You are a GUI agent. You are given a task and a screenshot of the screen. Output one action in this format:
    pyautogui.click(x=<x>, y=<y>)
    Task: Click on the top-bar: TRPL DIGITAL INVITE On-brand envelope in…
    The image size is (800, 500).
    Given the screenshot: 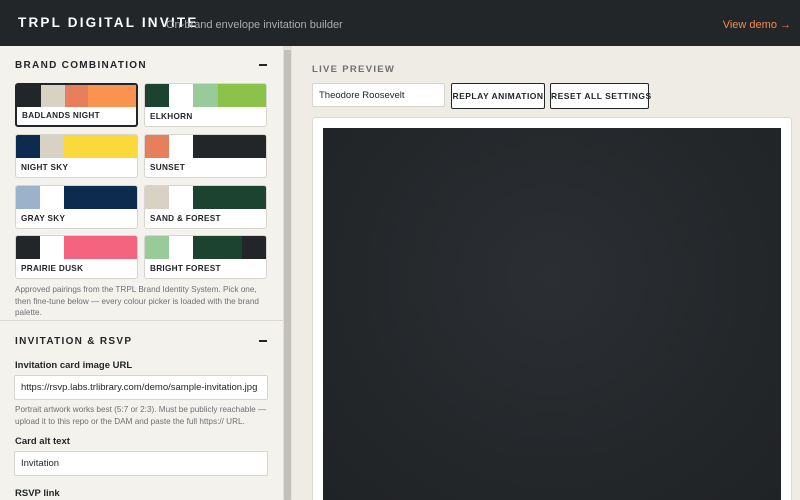 What is the action you would take?
    pyautogui.click(x=400, y=23)
    